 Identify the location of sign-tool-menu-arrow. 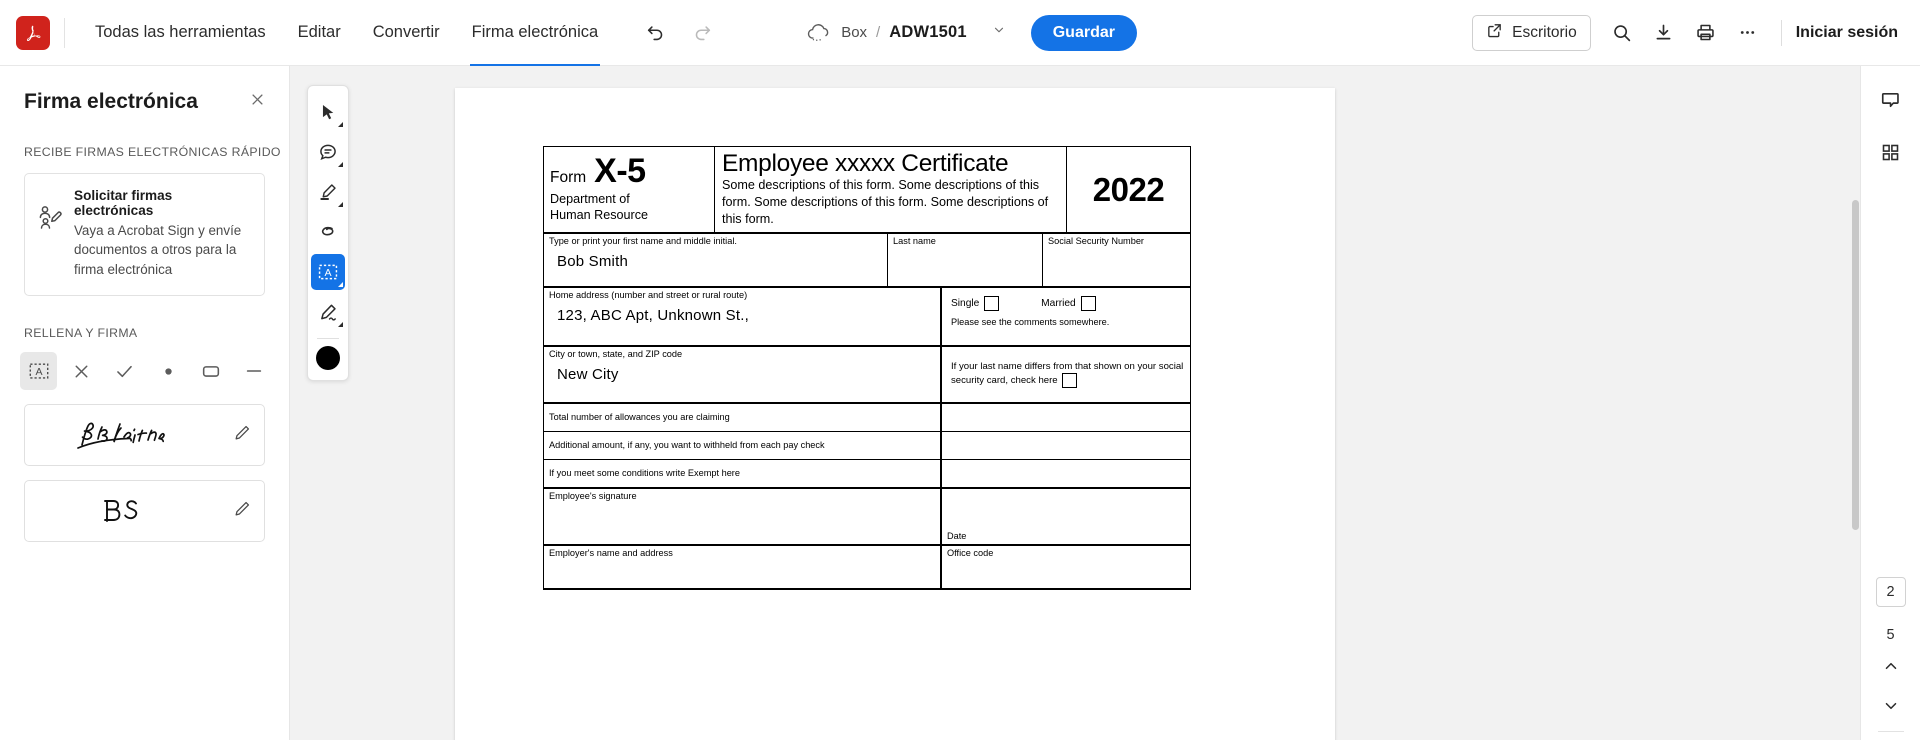
(340, 324).